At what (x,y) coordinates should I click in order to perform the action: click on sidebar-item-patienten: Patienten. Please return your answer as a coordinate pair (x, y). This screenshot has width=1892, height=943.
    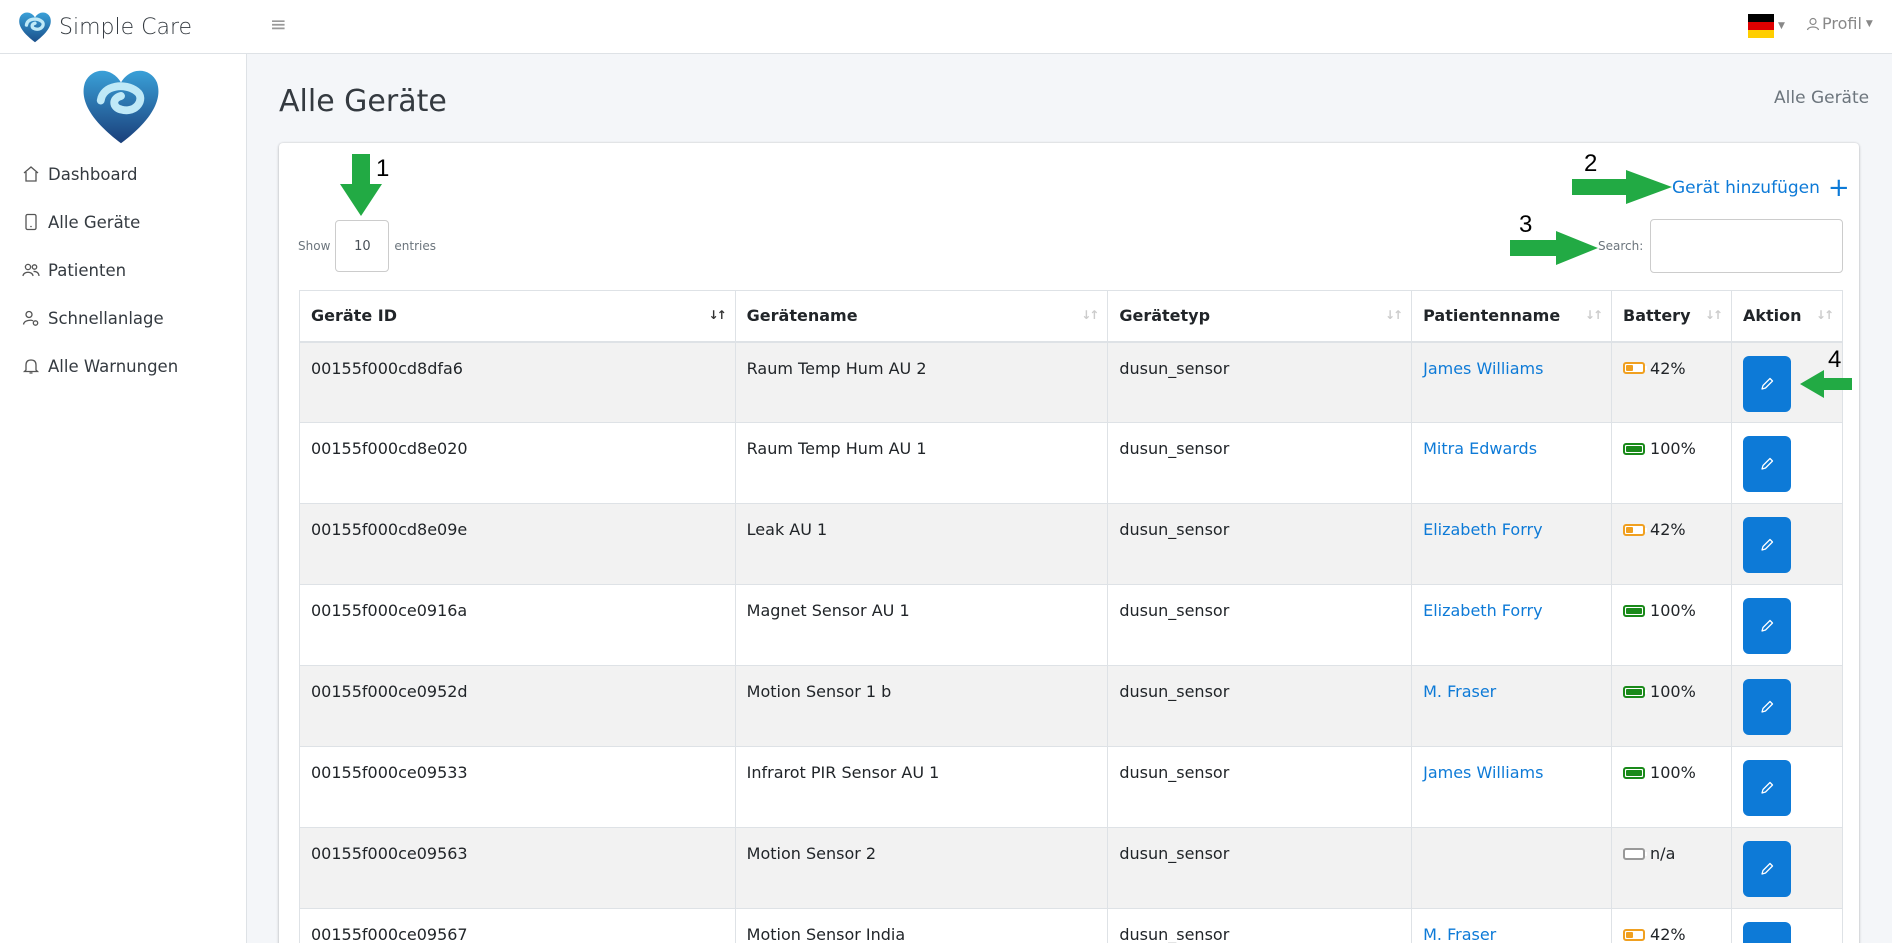
    Looking at the image, I should click on (123, 270).